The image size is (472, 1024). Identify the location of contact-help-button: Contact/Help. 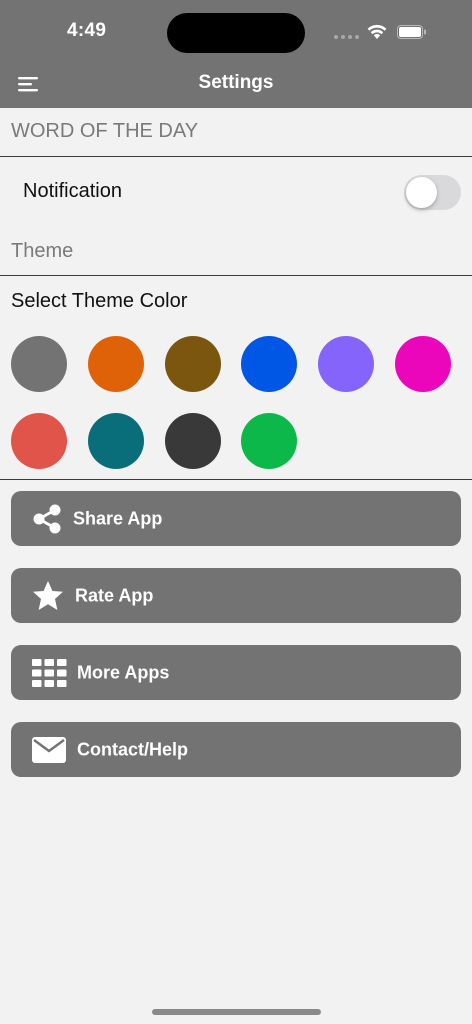
(236, 749).